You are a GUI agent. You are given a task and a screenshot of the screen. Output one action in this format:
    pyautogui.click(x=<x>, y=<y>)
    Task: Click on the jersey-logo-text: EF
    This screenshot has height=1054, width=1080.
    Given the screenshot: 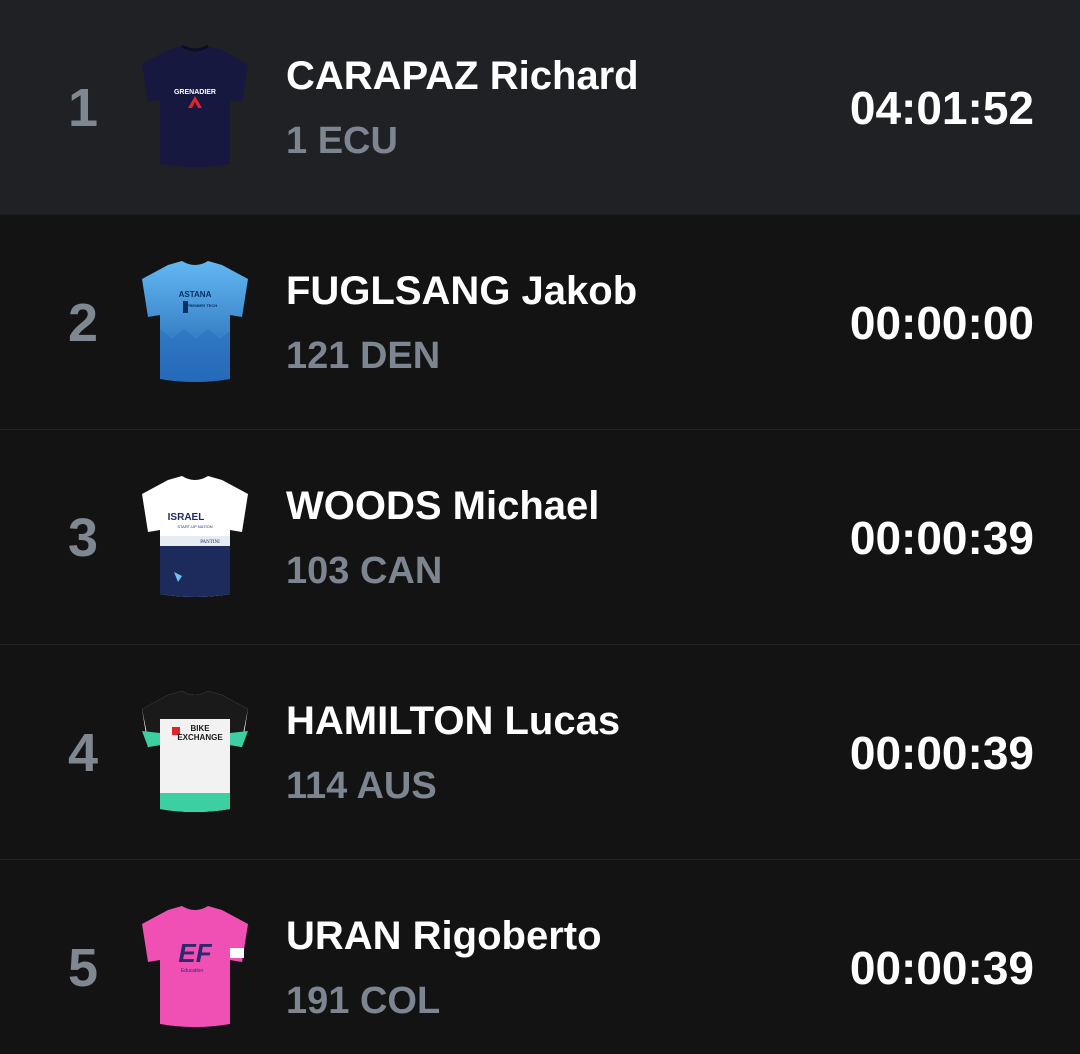 What is the action you would take?
    pyautogui.click(x=195, y=953)
    